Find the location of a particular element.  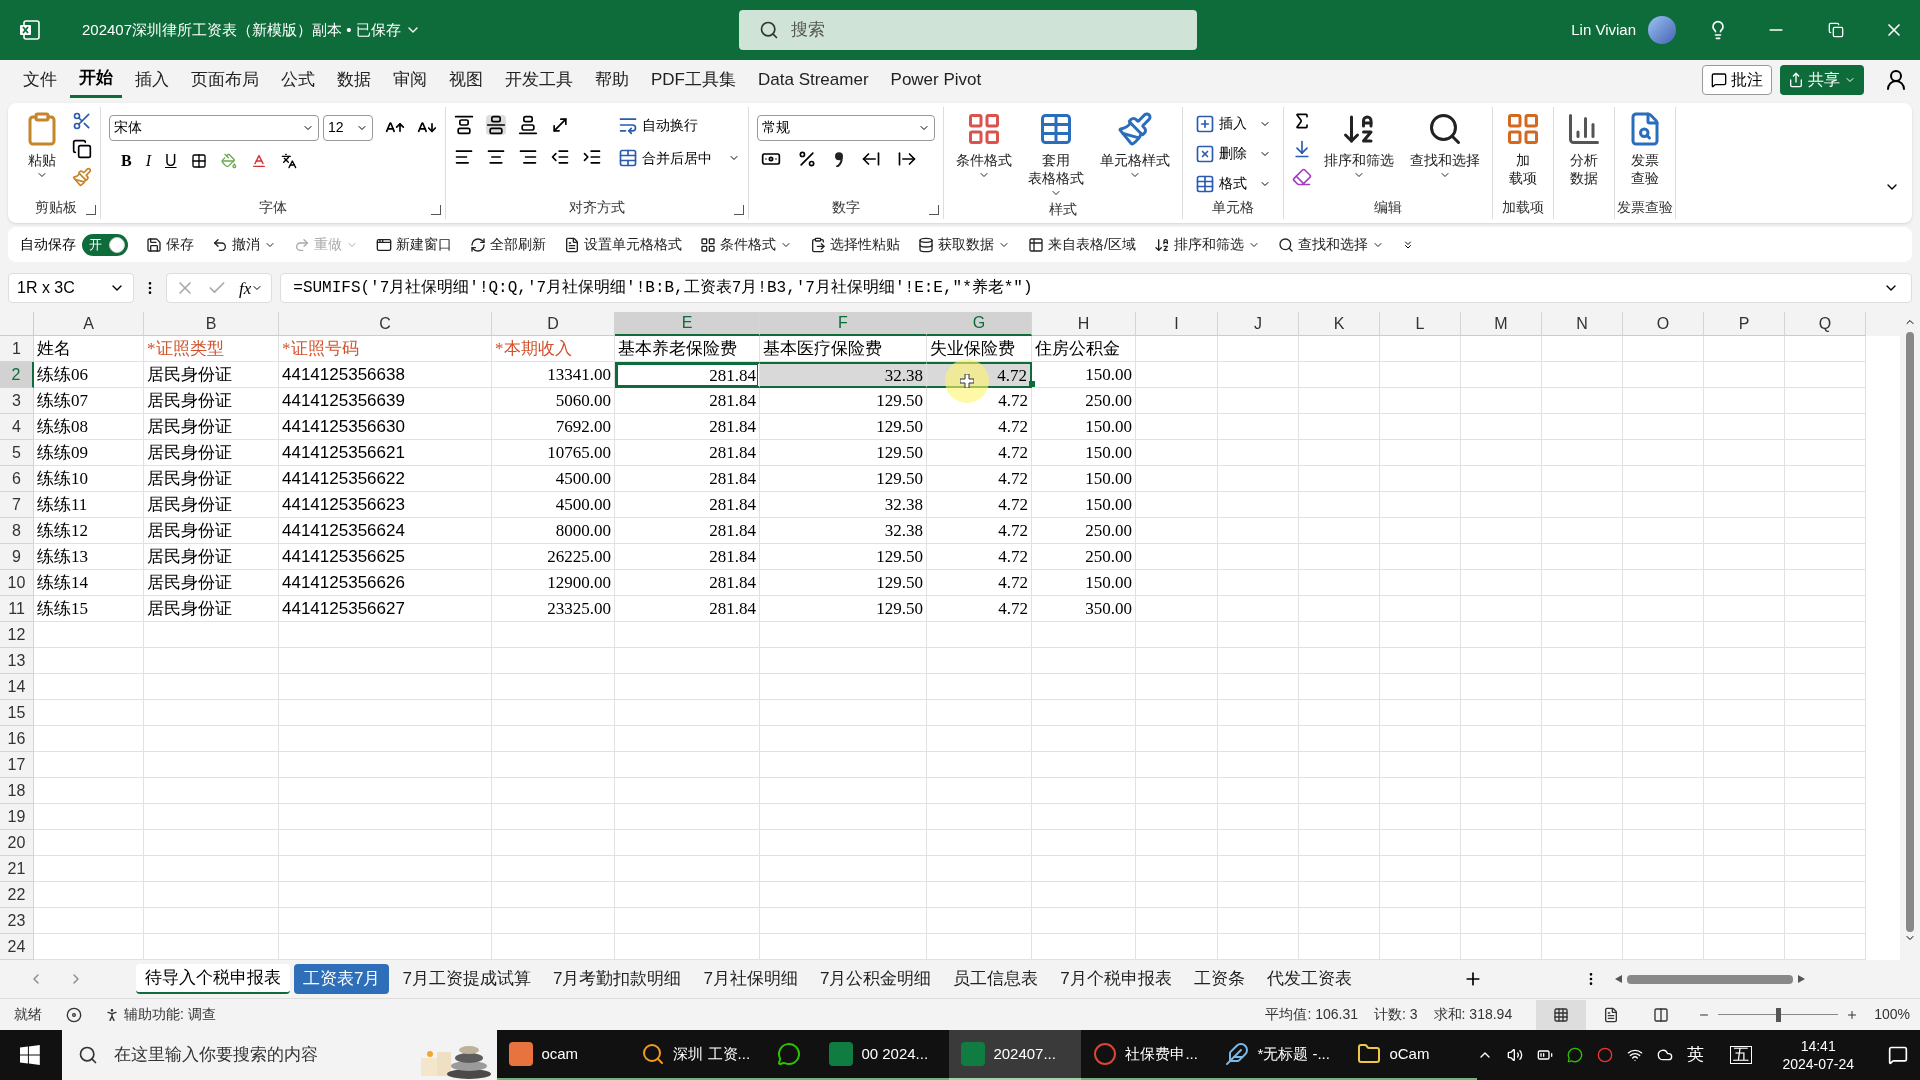

font-size-select: 12 is located at coordinates (348, 127).